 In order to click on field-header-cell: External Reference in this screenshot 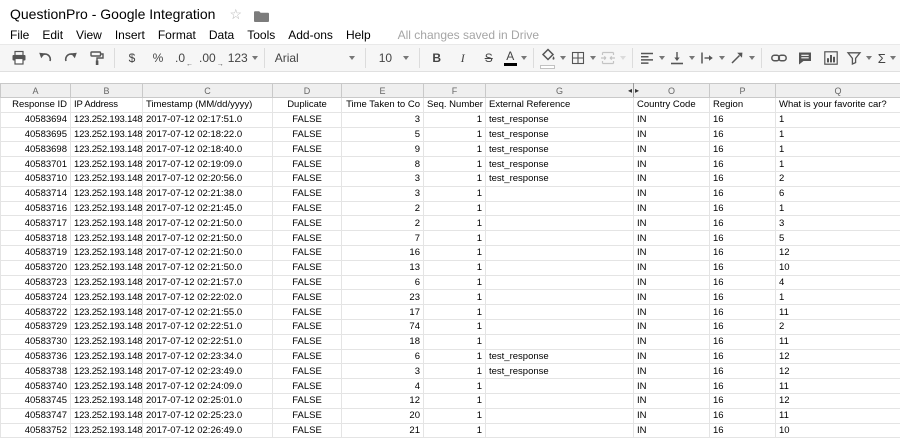, I will do `click(559, 105)`.